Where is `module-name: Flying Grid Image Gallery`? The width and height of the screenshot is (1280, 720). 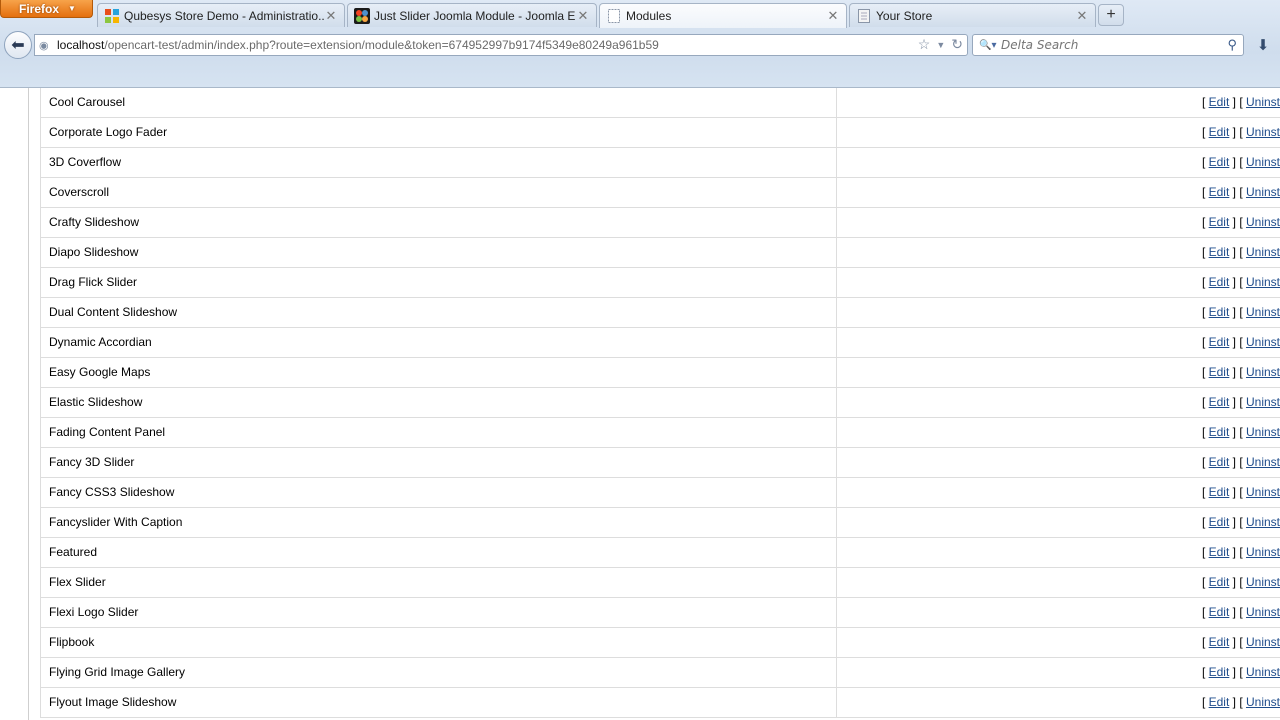
module-name: Flying Grid Image Gallery is located at coordinates (438, 672).